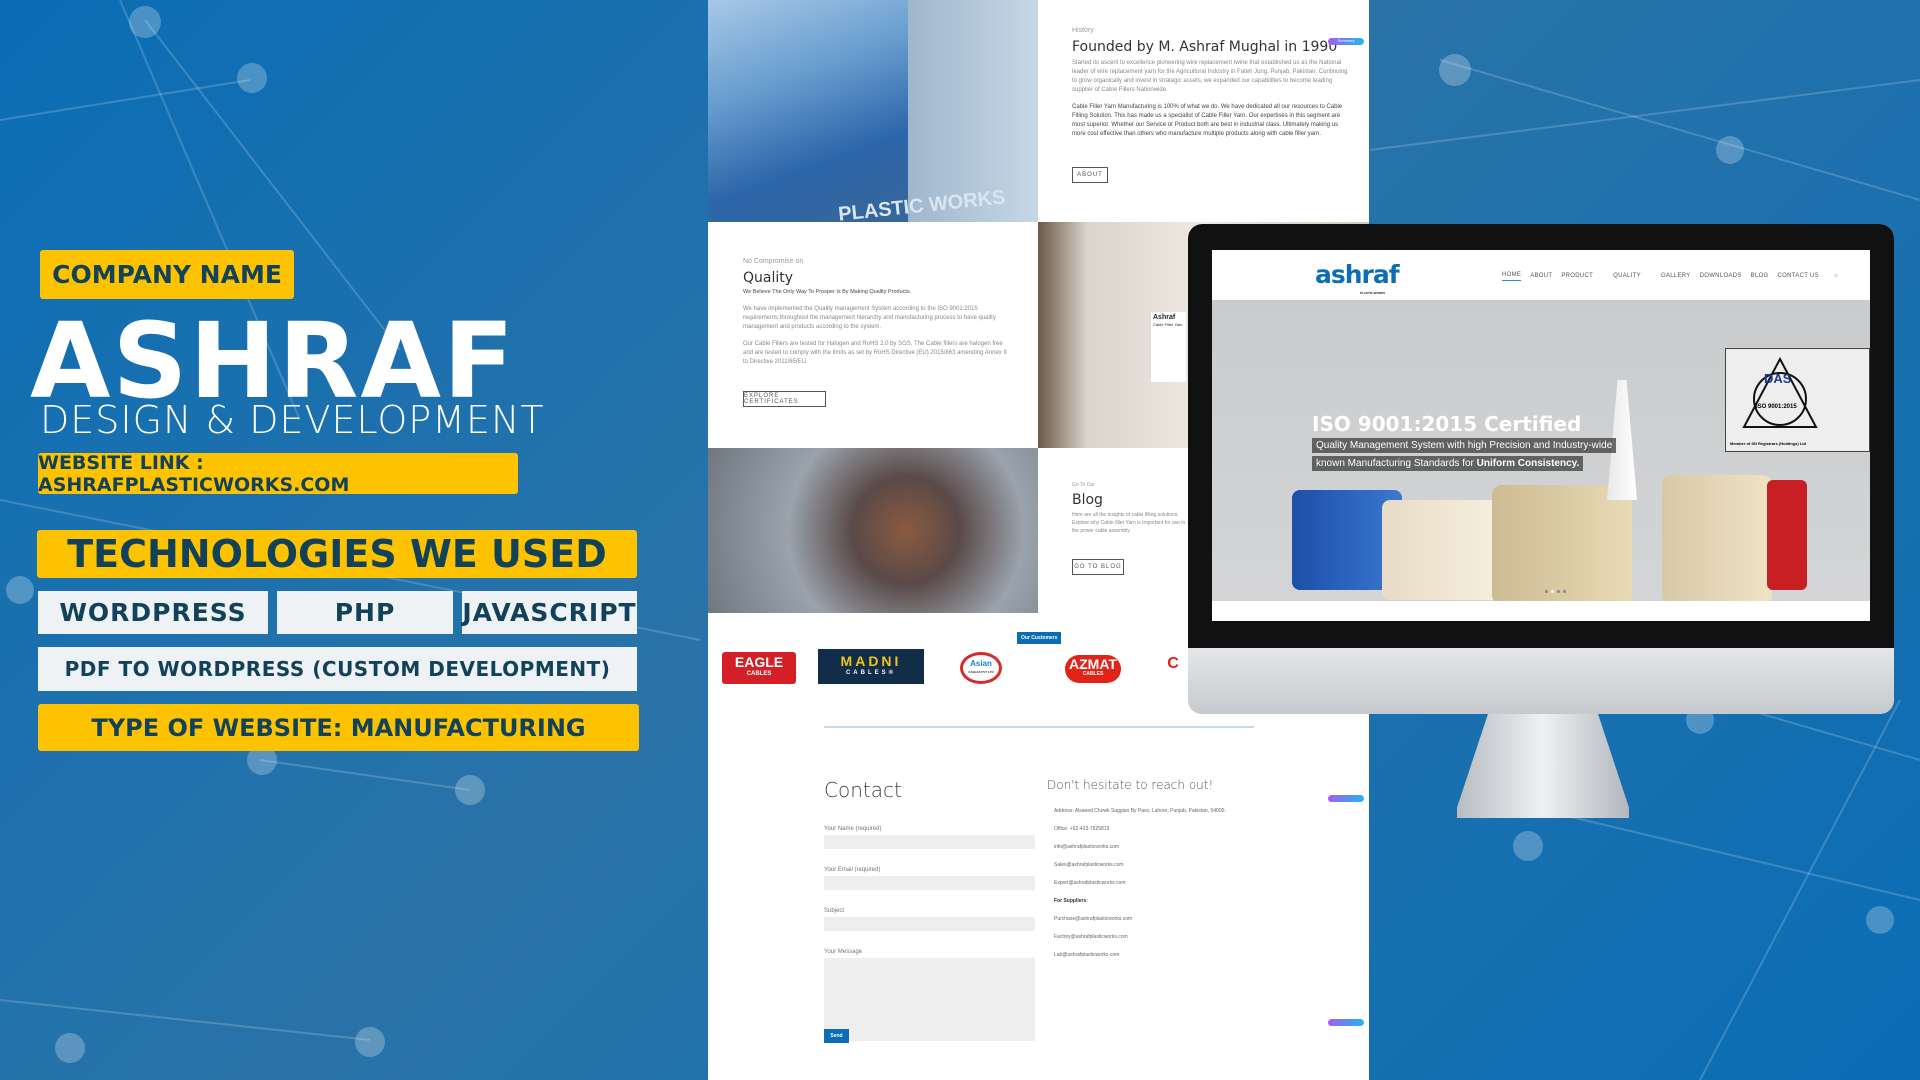 The image size is (1920, 1080). I want to click on nav-gallery: GALLERY, so click(1676, 276).